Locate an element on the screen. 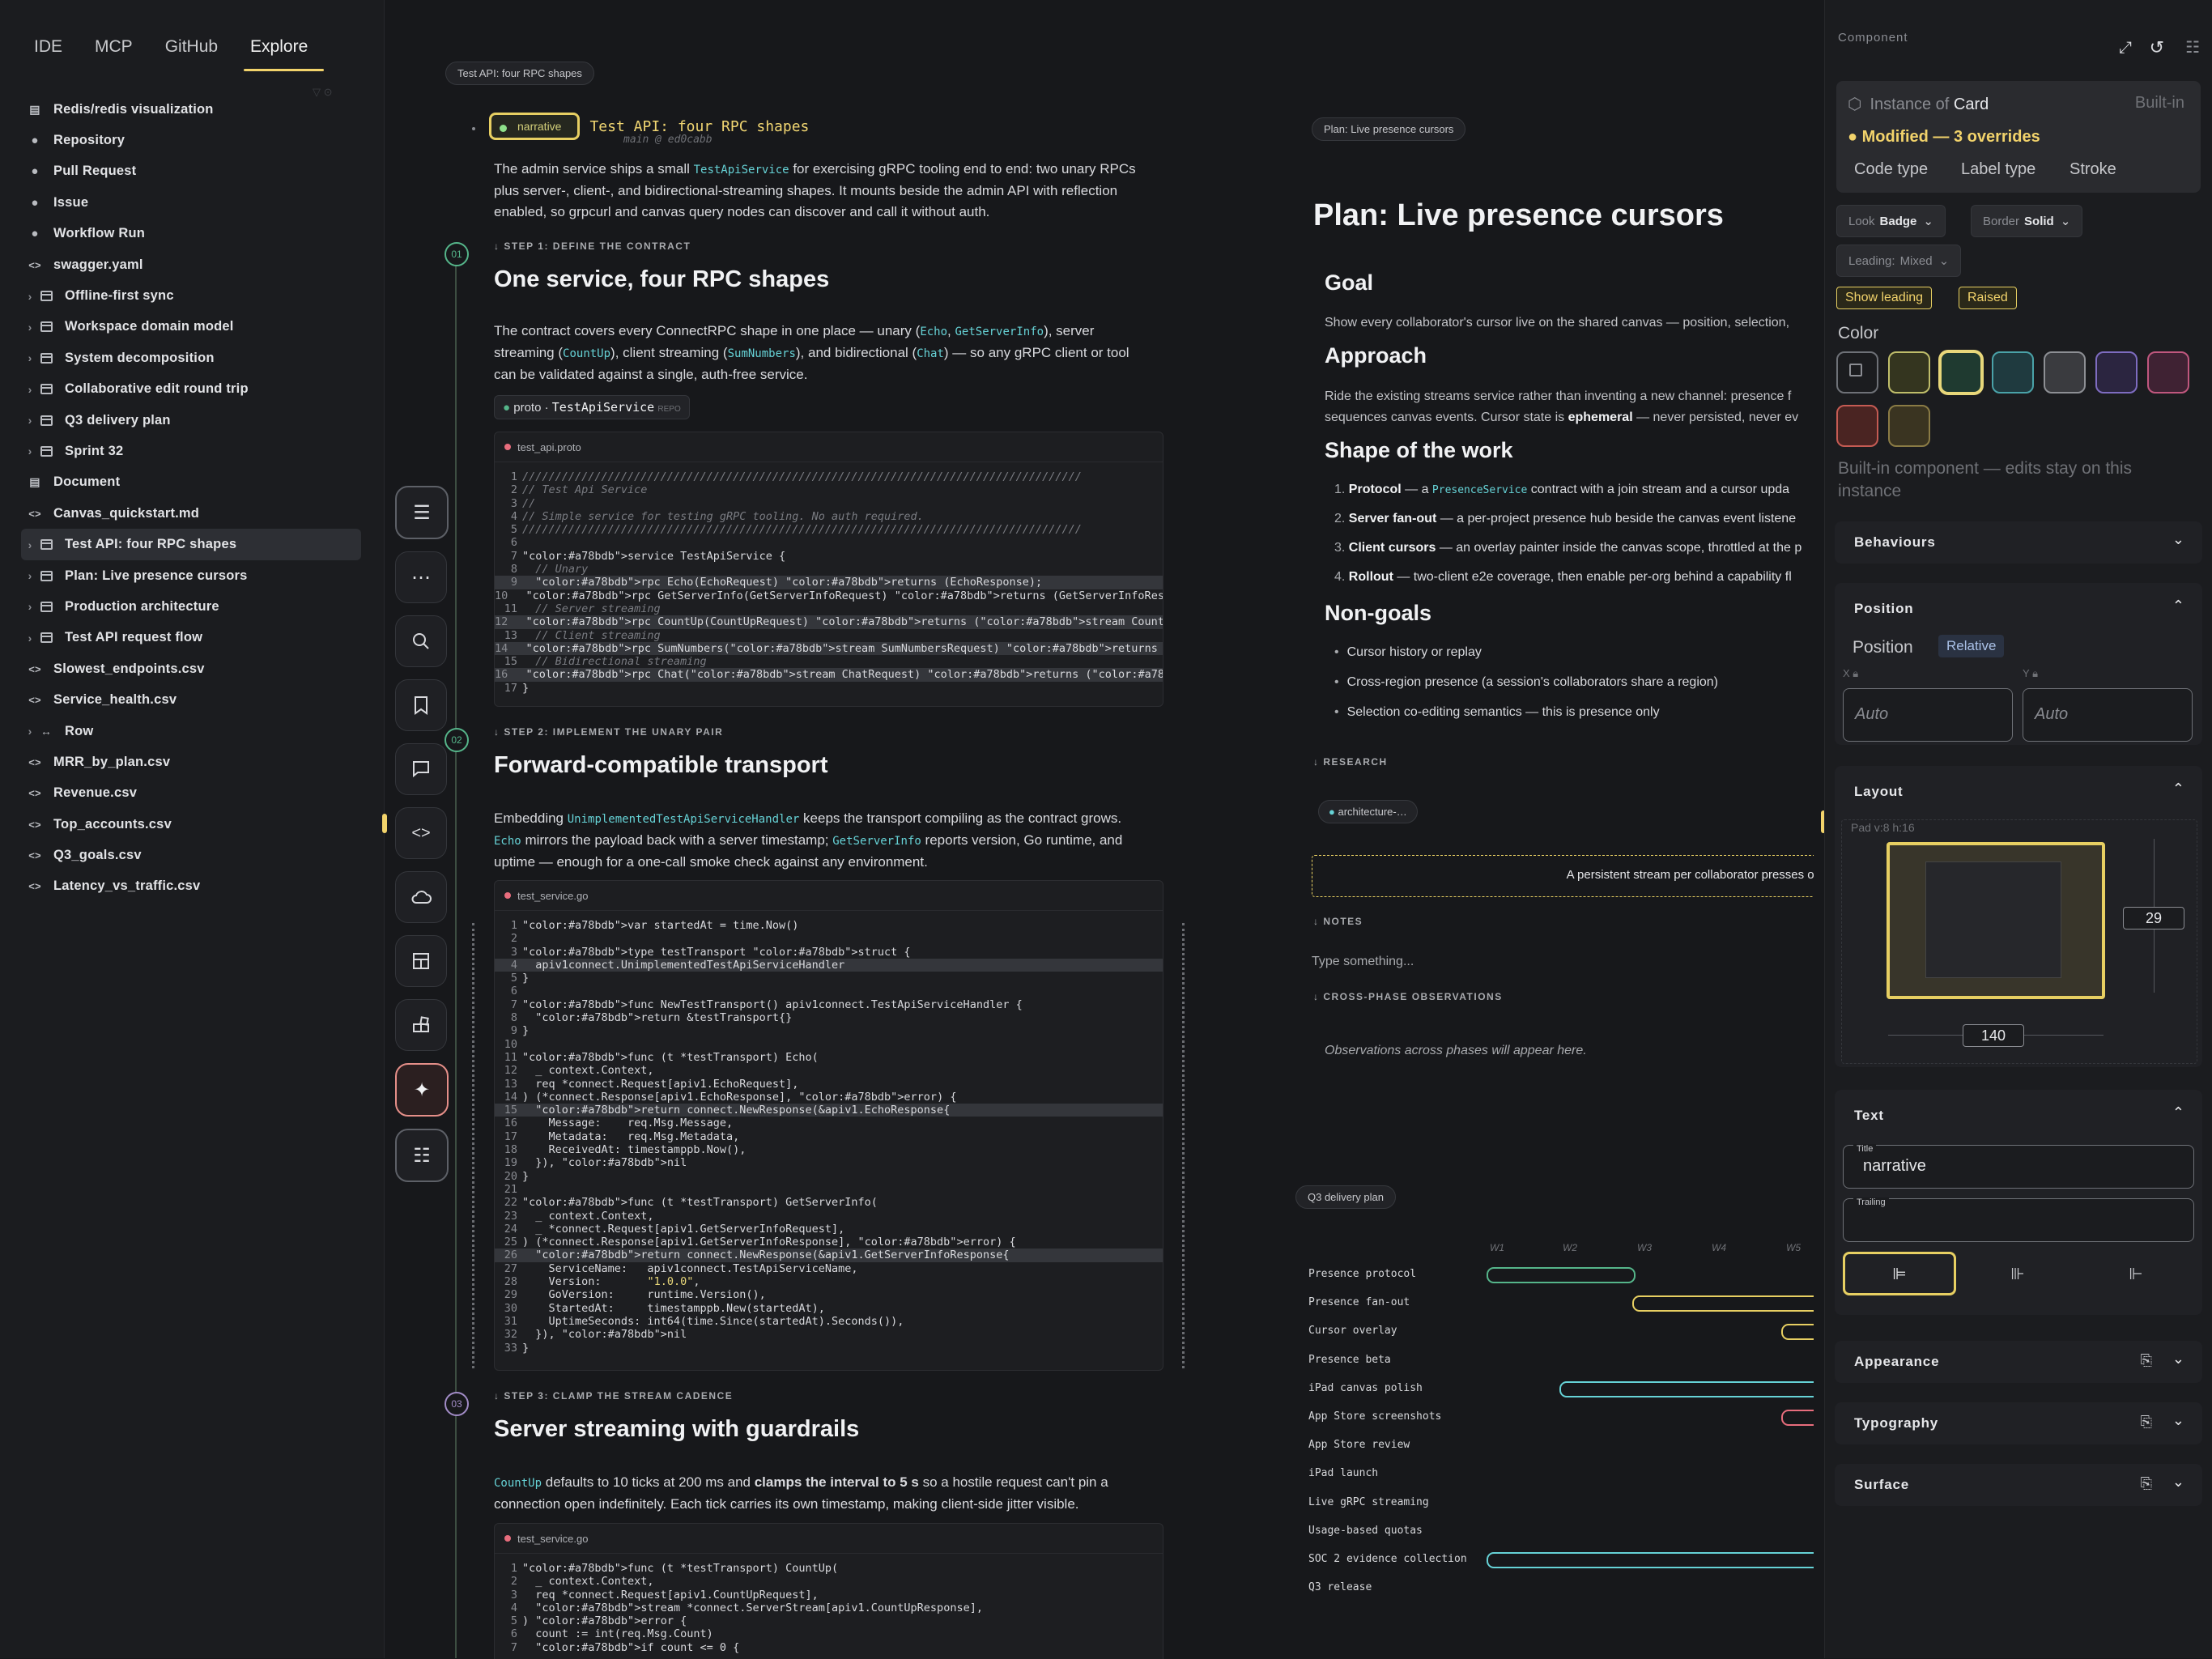  comment-button is located at coordinates (421, 769).